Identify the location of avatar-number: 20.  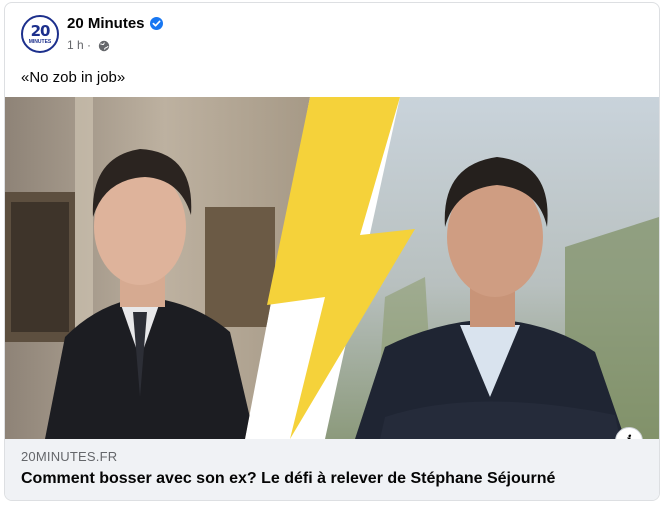
(40, 31).